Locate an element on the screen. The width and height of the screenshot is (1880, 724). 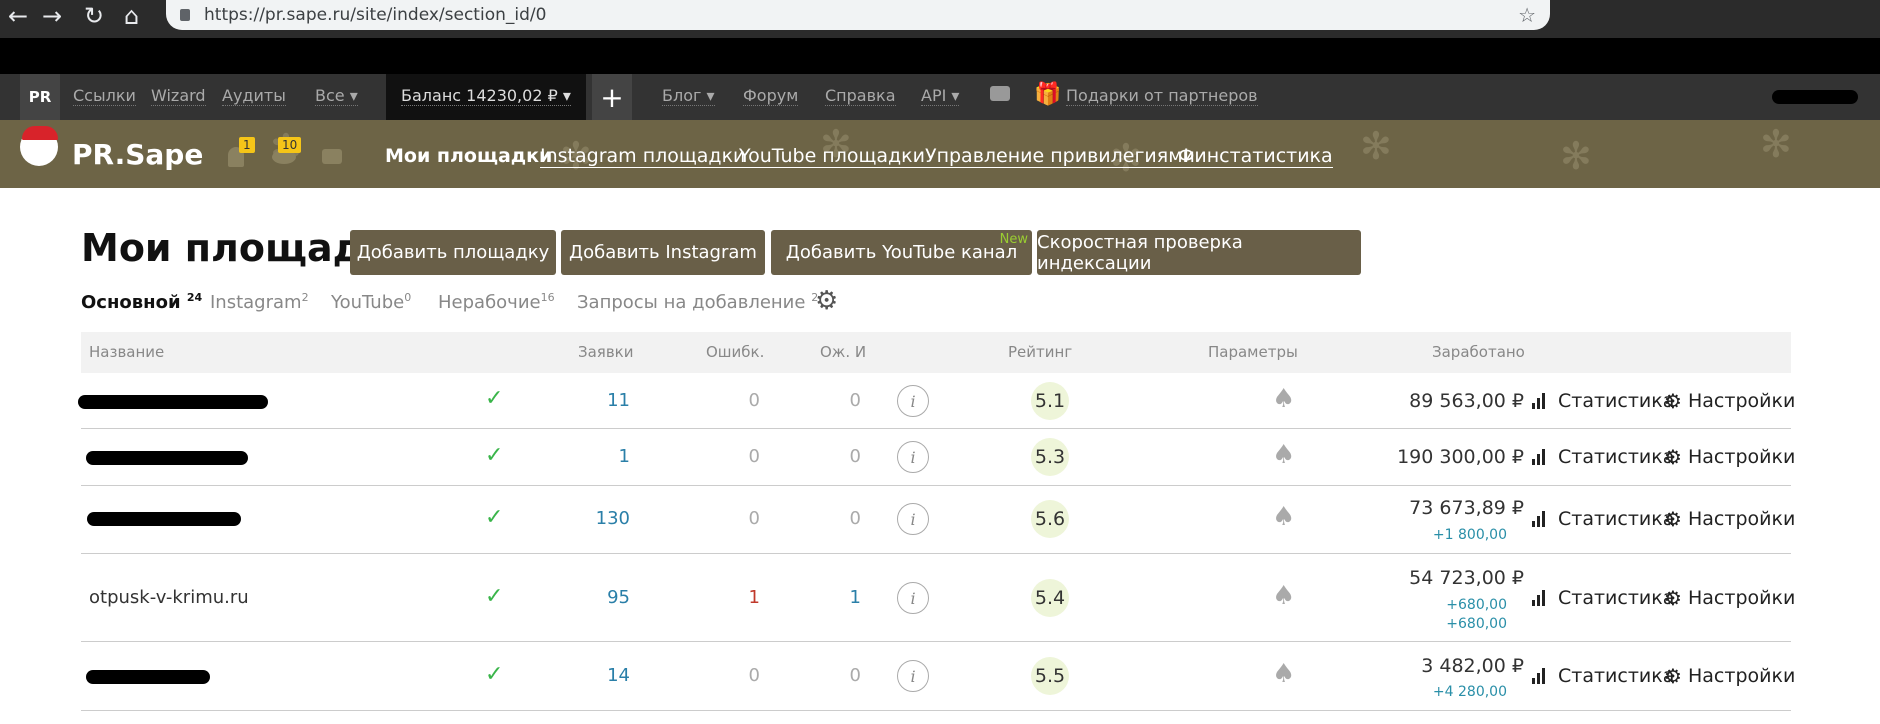
tab-youtube-count: 0 is located at coordinates (408, 297).